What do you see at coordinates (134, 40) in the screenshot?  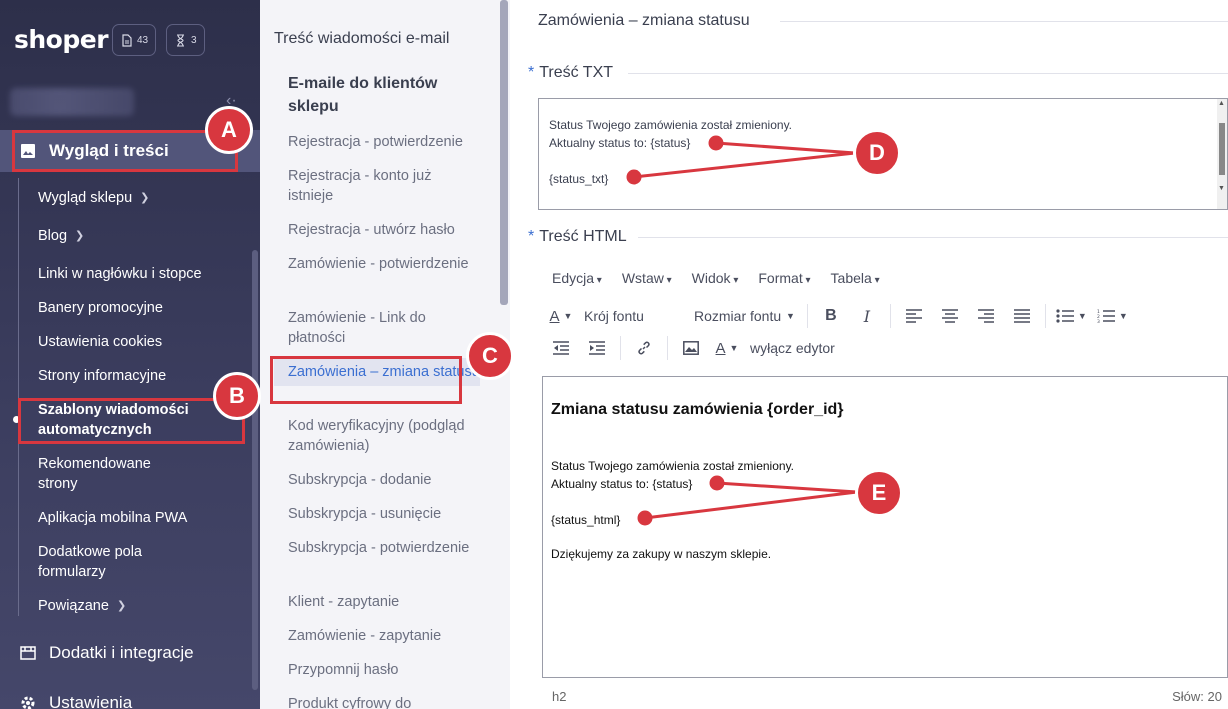 I see `documents-pill: 43` at bounding box center [134, 40].